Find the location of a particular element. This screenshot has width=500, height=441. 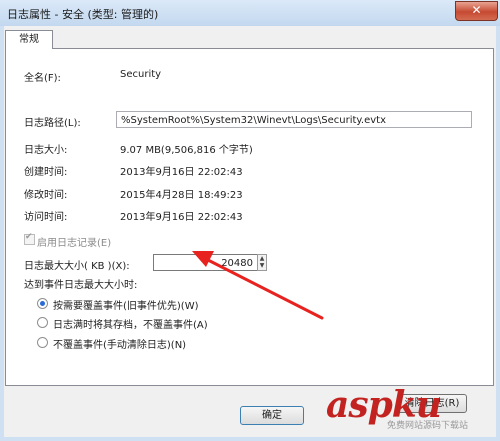

watermark: aspku 免费网站源码下载站 is located at coordinates (397, 407).